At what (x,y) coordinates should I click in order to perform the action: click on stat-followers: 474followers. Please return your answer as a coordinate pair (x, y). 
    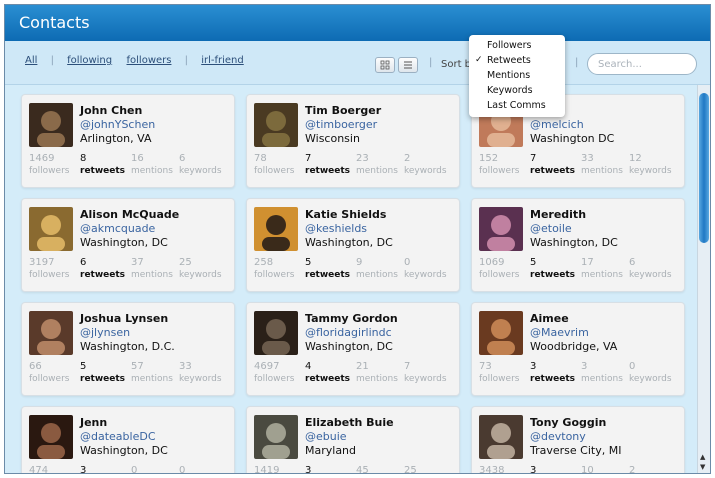
    Looking at the image, I should click on (49, 469).